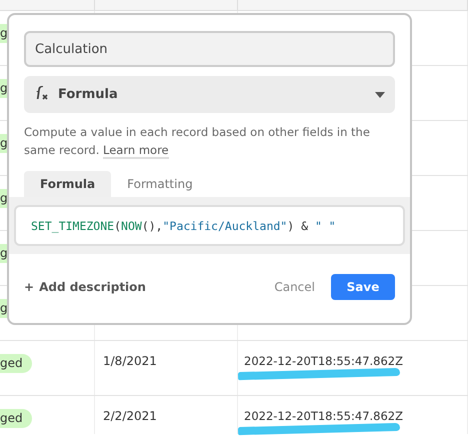 The height and width of the screenshot is (444, 468). I want to click on field-type-dropdown: Formula, so click(209, 94).